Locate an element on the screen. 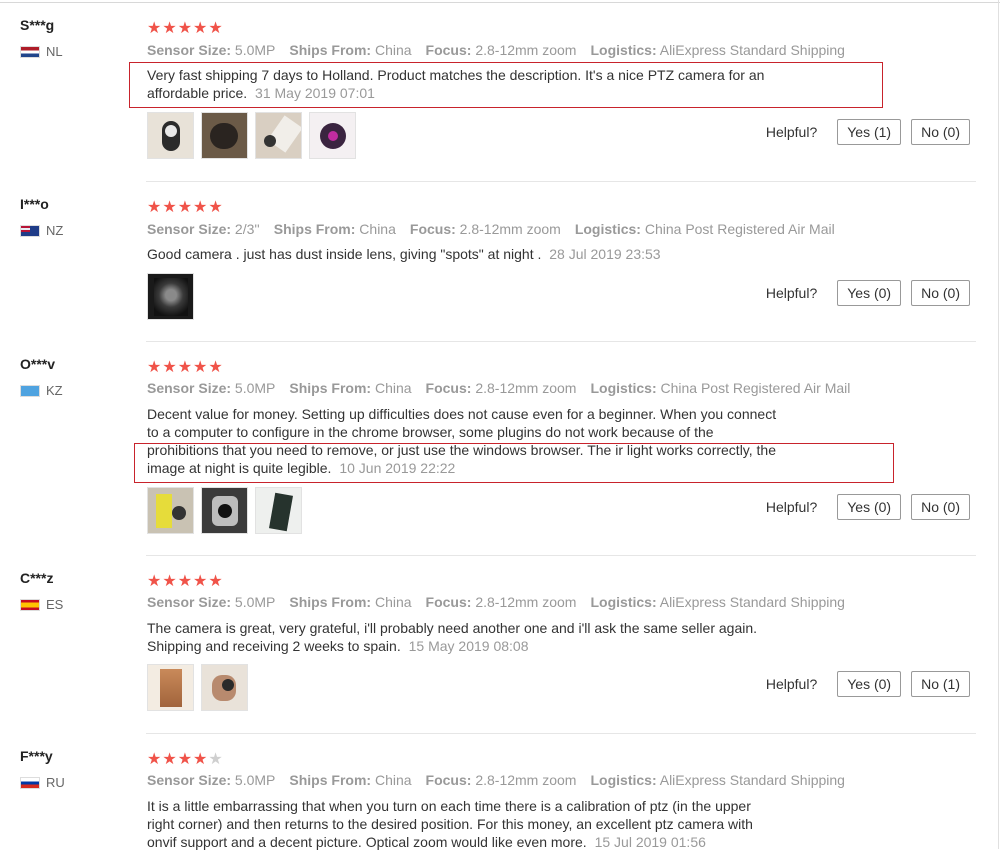 The width and height of the screenshot is (1000, 851). country-code: NL is located at coordinates (54, 51).